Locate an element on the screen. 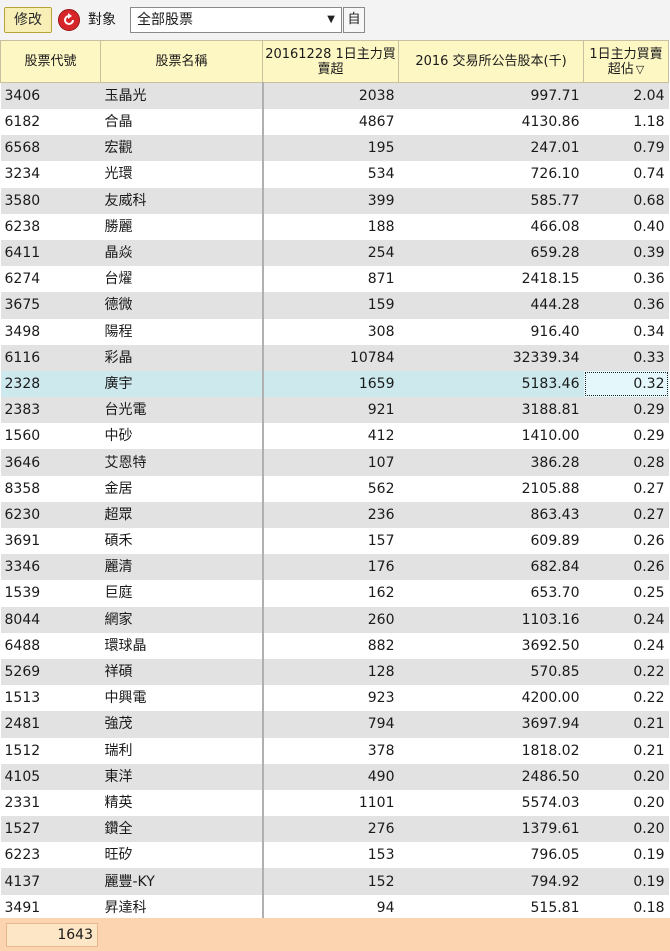 This screenshot has width=670, height=951. table-row: 3406 玉晶光 2038 997.71 2.04 is located at coordinates (334, 95).